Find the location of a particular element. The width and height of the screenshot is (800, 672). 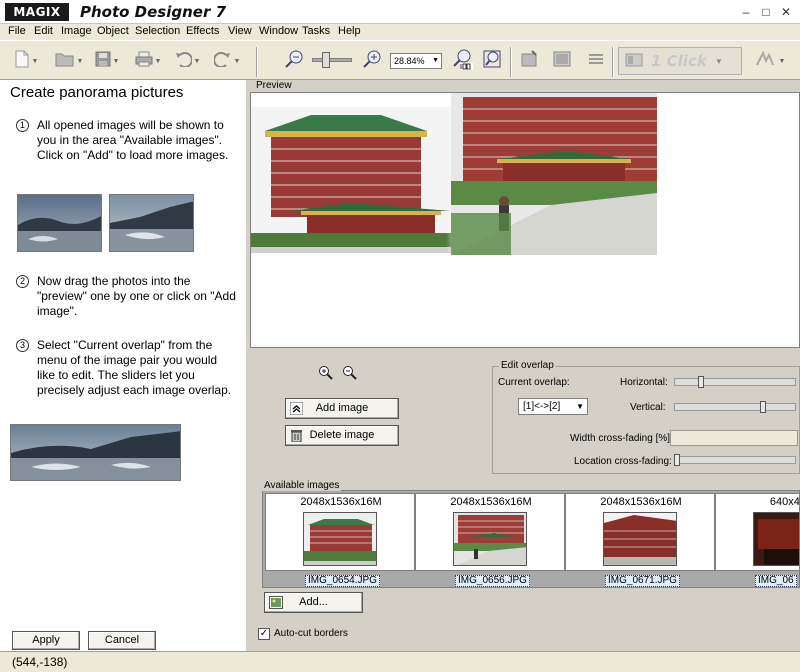

apply-button: Apply is located at coordinates (46, 640).